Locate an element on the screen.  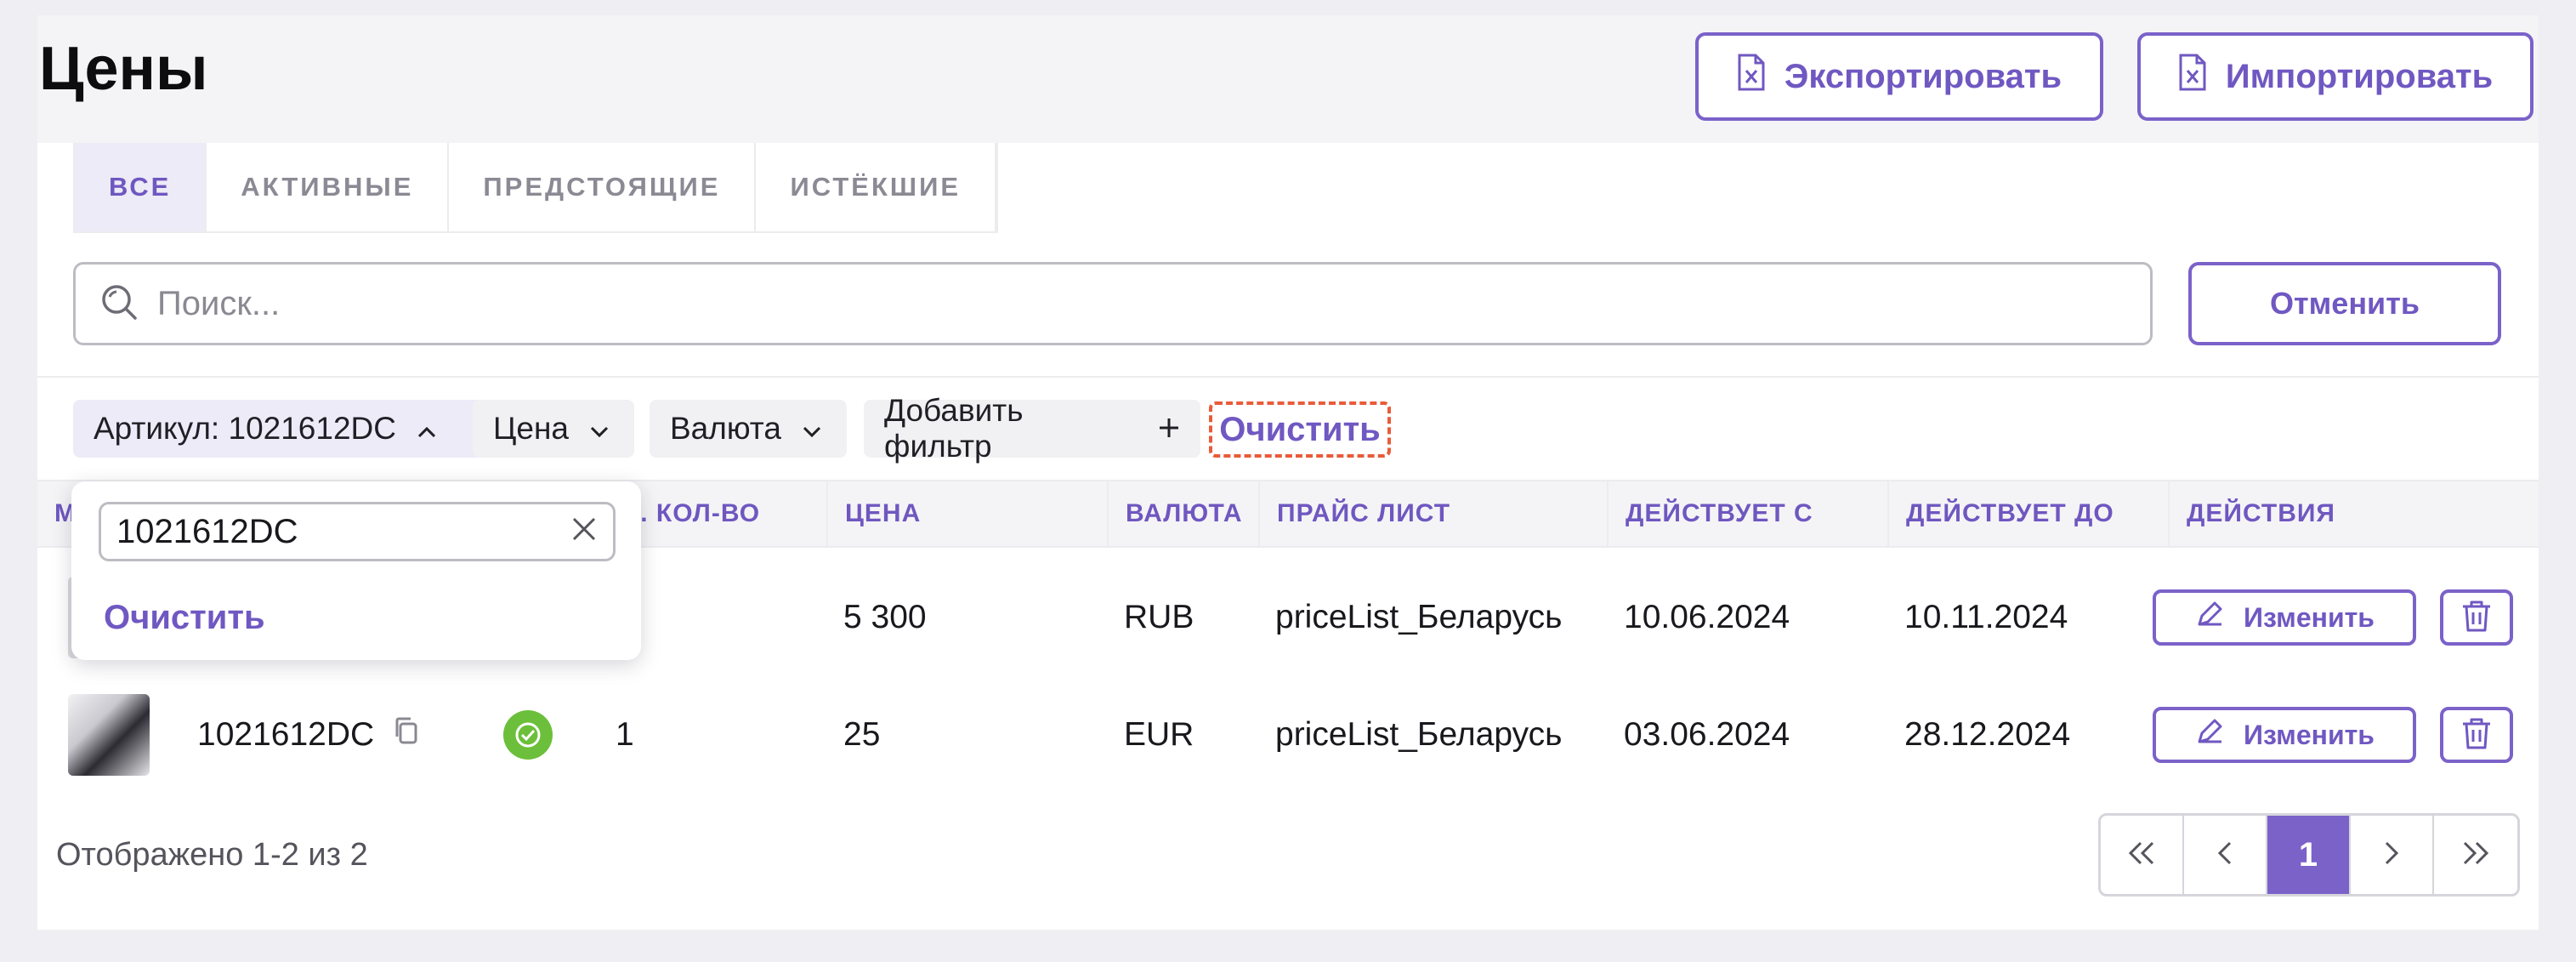
status-tabs: ВСЕ АКТИВНЫЕ ПРЕДСТОЯЩИЕ ИСТЁКШИЕ is located at coordinates (536, 188).